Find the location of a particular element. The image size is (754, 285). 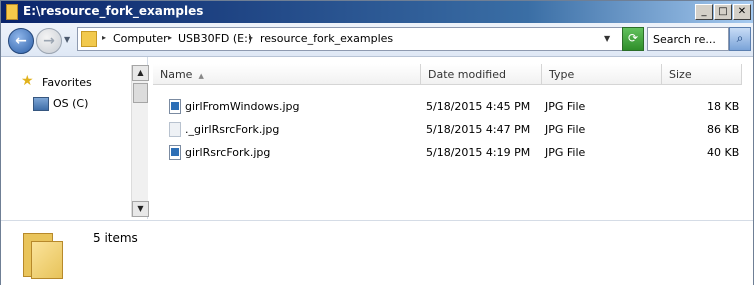

column-header-label: Name is located at coordinates (176, 74).